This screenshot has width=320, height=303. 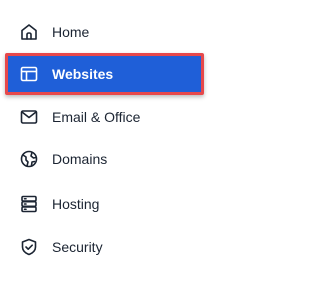 What do you see at coordinates (71, 32) in the screenshot?
I see `sidebar-item-label: Home` at bounding box center [71, 32].